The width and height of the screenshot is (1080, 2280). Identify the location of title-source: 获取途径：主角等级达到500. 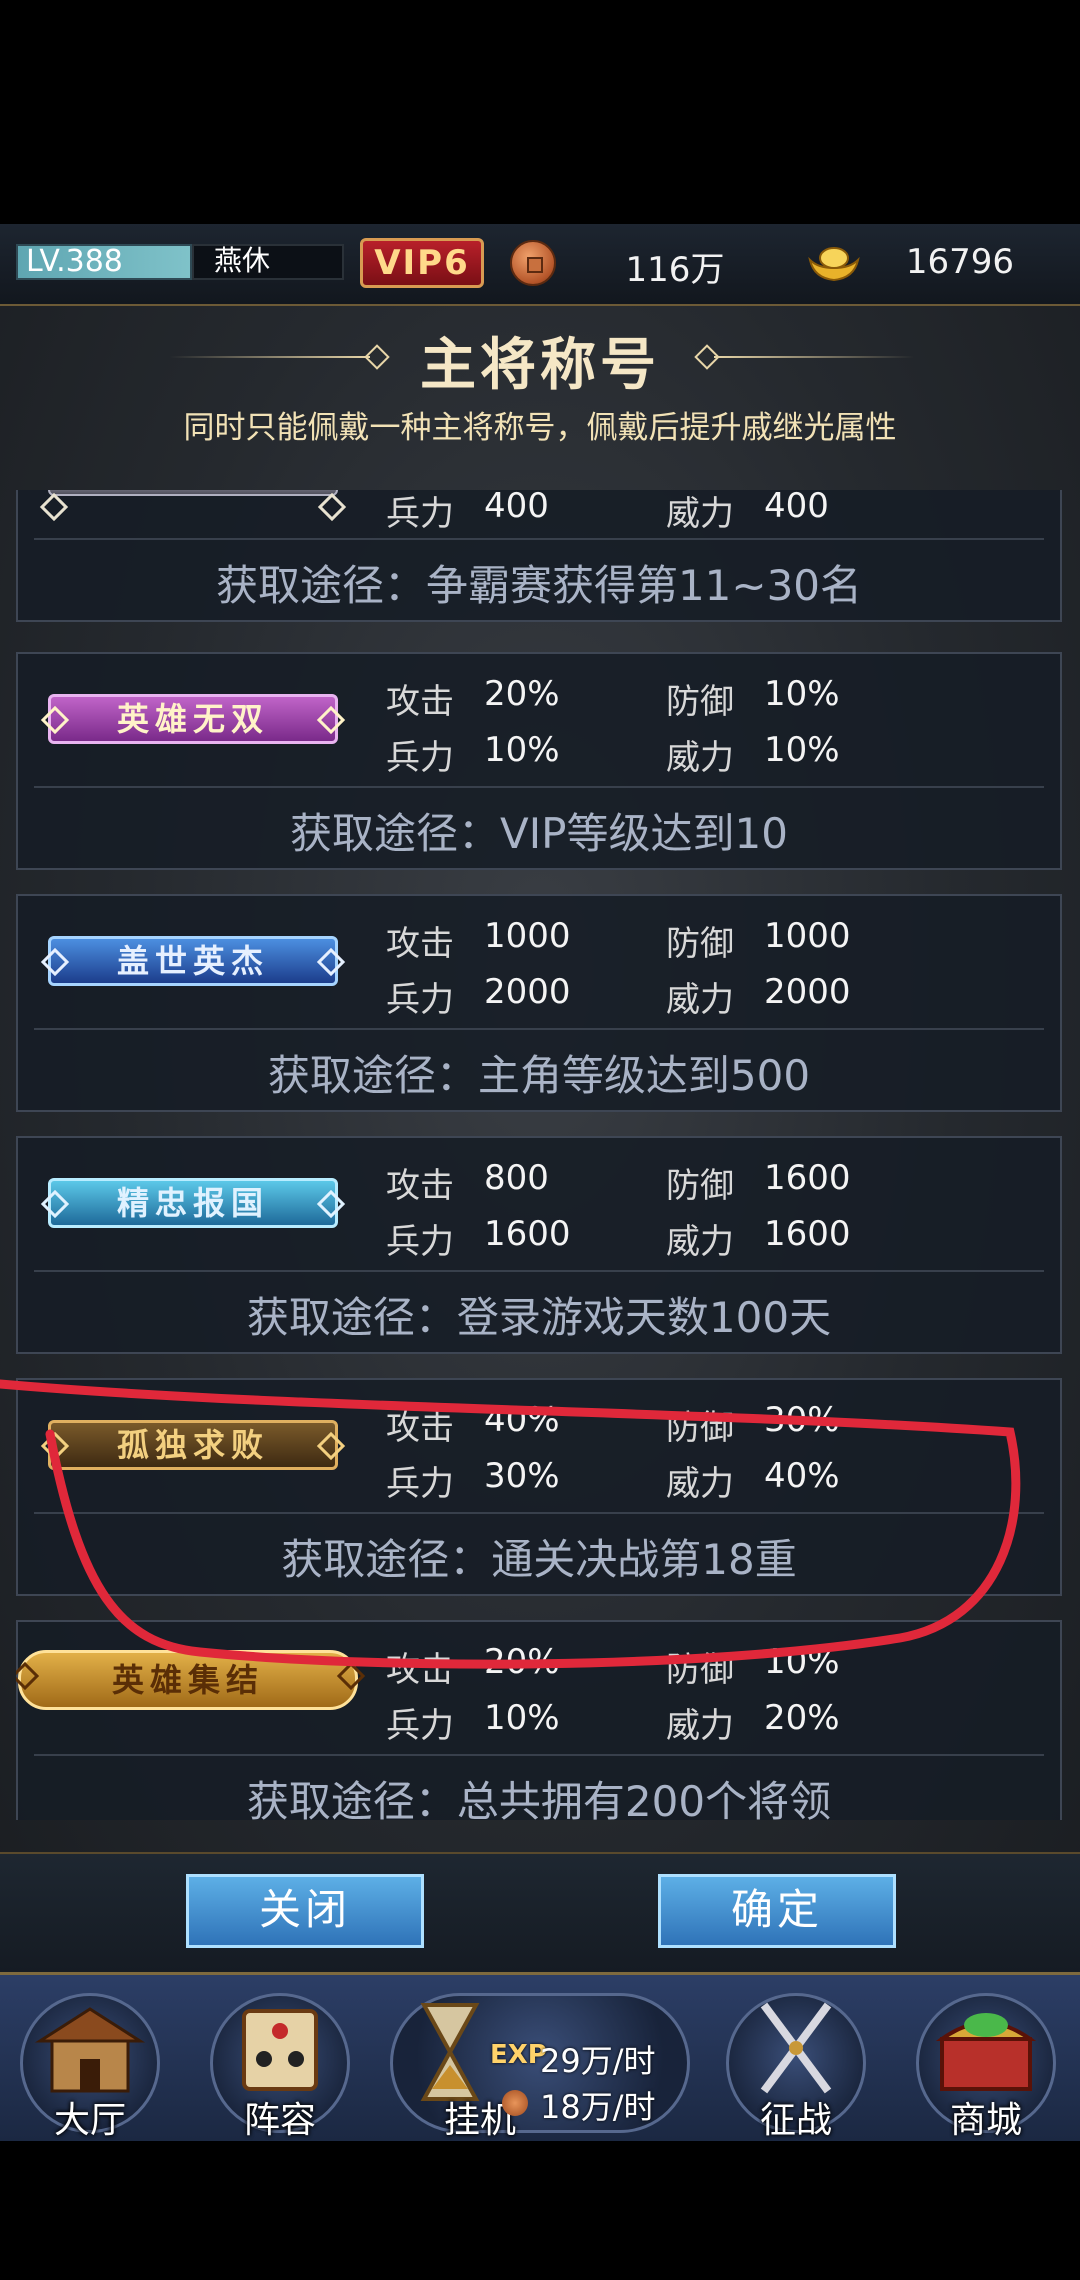
(539, 1075).